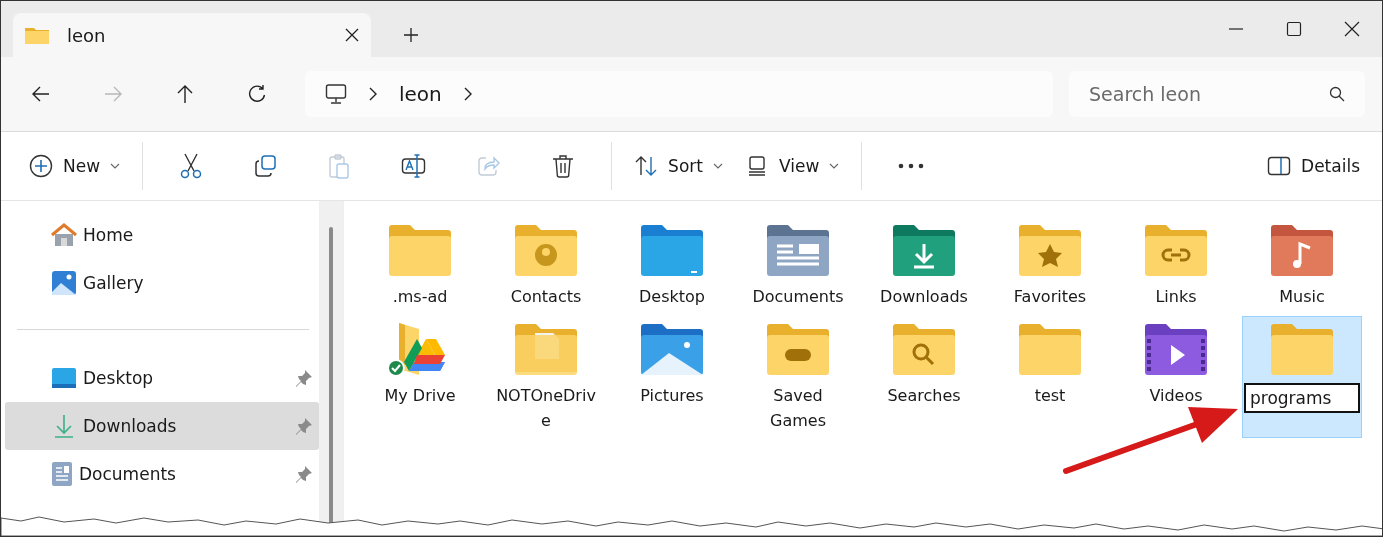 The width and height of the screenshot is (1383, 537). I want to click on sidebar-item: Gallery, so click(162, 283).